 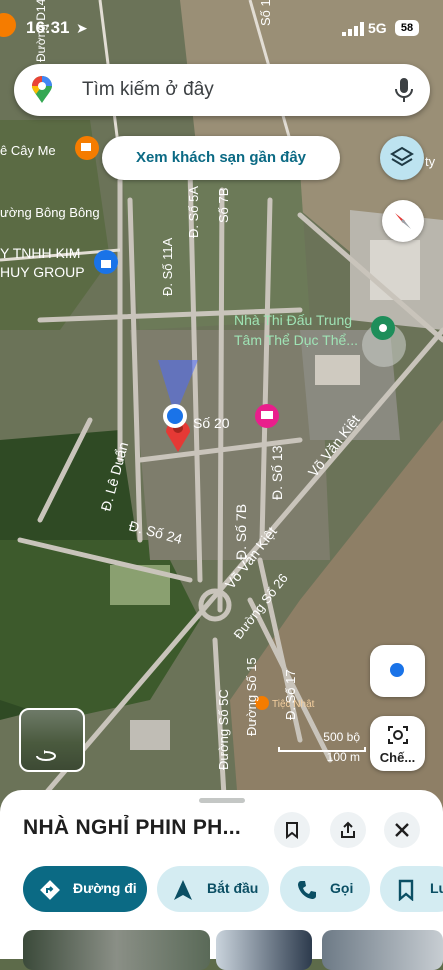 I want to click on street-view-thumbnail, so click(x=52, y=740).